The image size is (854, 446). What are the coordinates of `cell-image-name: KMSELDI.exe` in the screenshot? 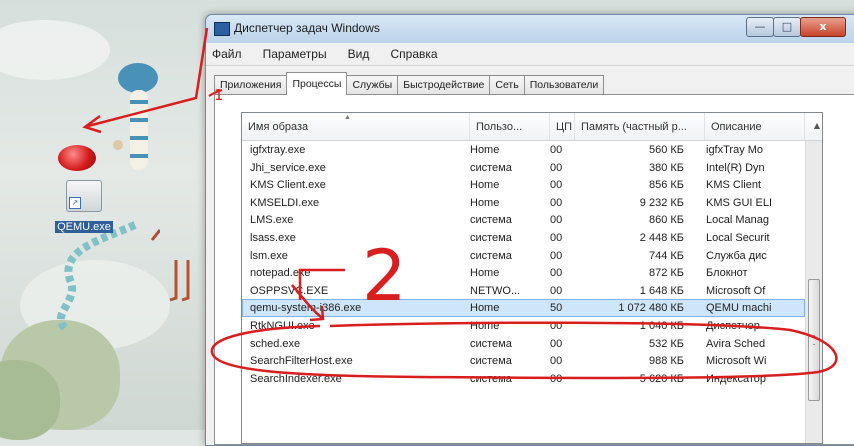 It's located at (285, 202).